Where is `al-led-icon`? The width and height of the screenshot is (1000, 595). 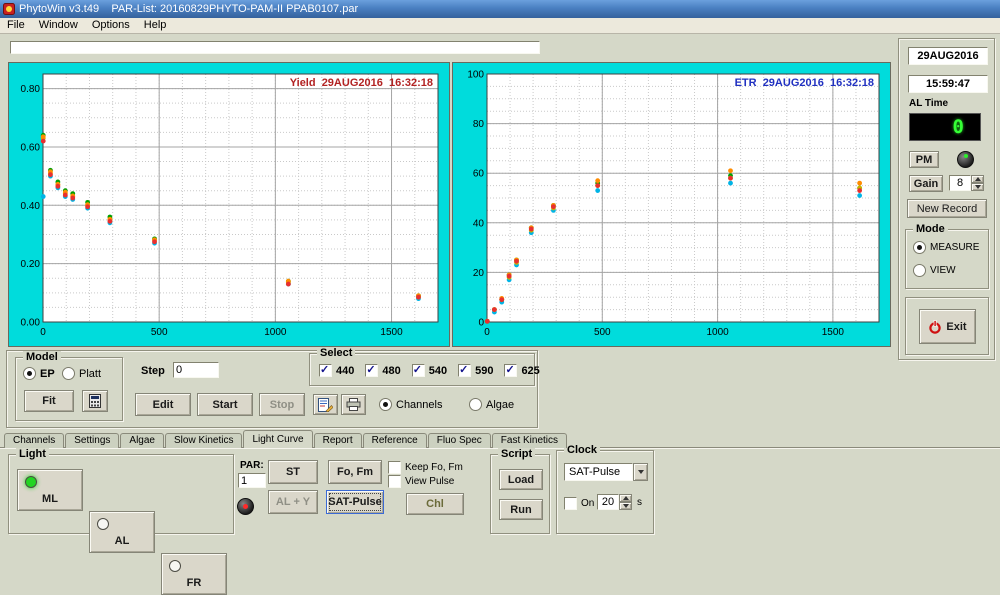 al-led-icon is located at coordinates (103, 524).